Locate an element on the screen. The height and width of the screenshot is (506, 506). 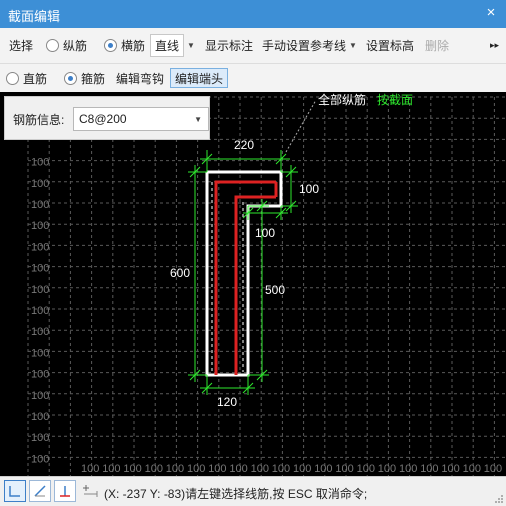
leader-line is located at coordinates (301, 126).